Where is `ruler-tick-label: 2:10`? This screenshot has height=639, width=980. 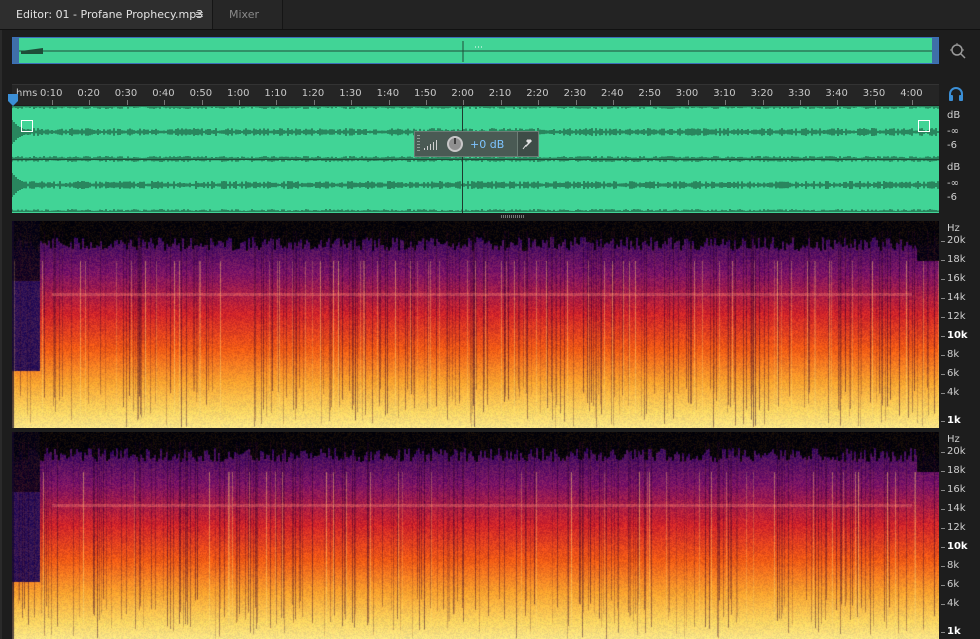 ruler-tick-label: 2:10 is located at coordinates (500, 93).